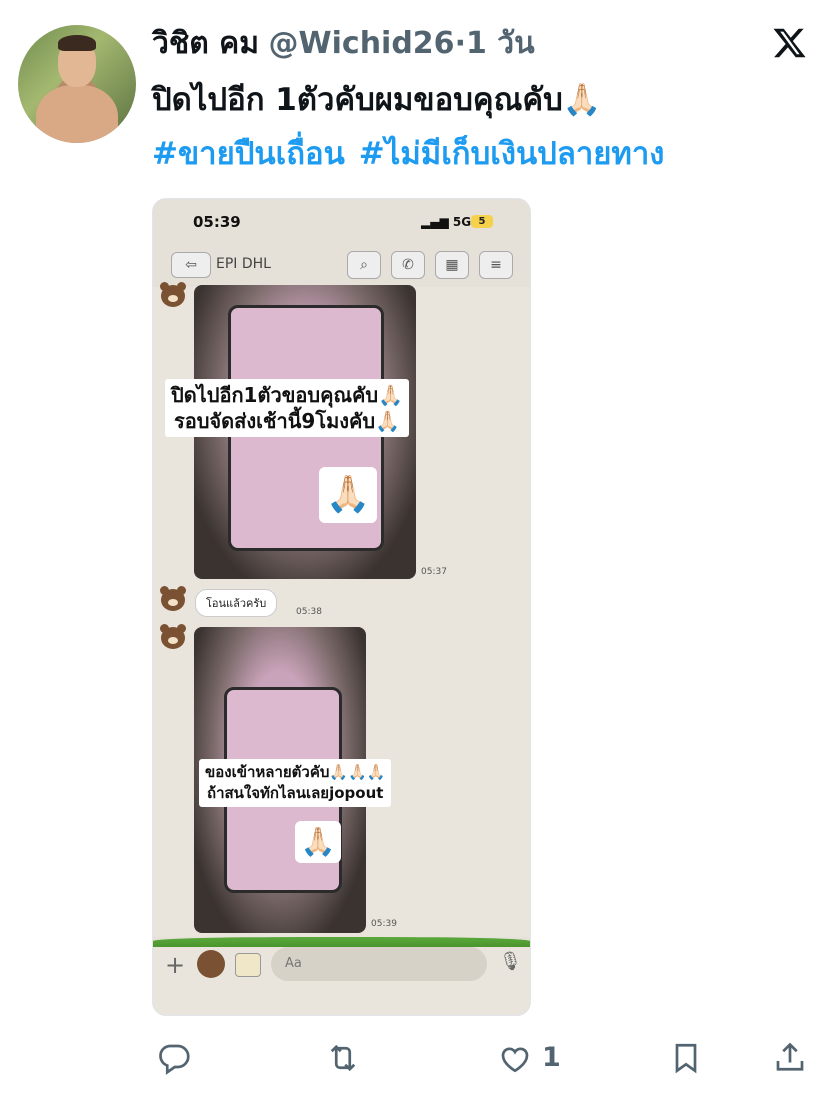 The width and height of the screenshot is (828, 1113). Describe the element at coordinates (551, 1057) in the screenshot. I see `like-count: 1` at that location.